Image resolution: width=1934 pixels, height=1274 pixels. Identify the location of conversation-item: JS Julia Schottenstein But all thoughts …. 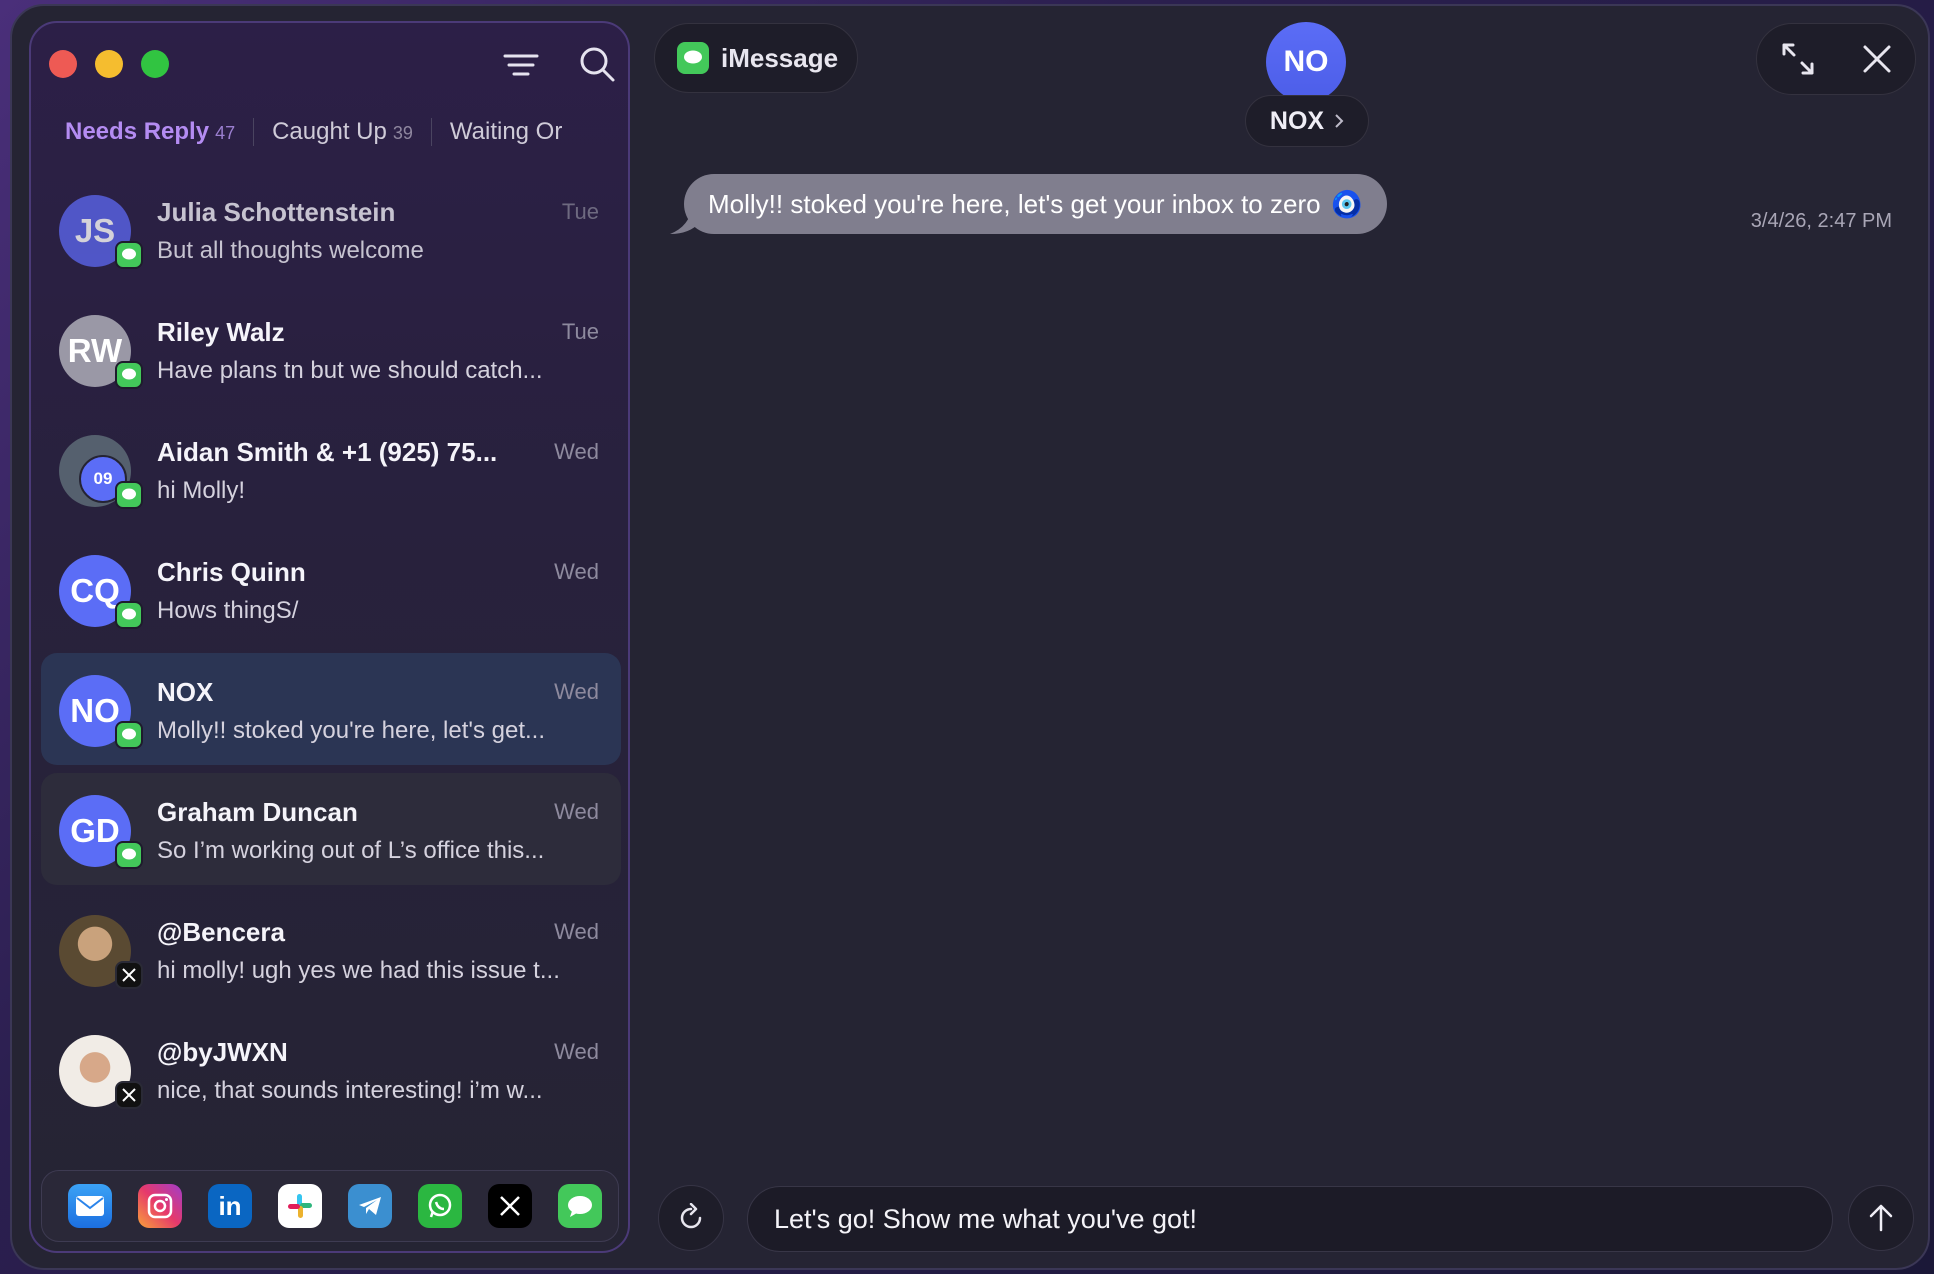
(331, 229).